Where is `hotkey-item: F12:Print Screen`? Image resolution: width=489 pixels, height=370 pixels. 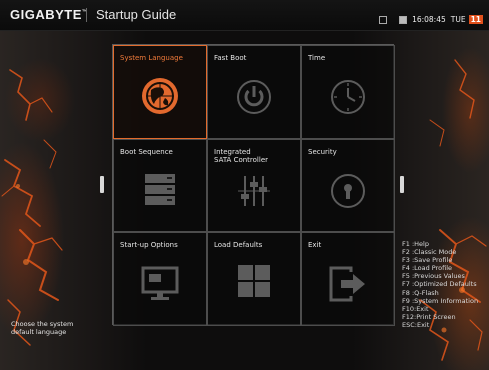 hotkey-item: F12:Print Screen is located at coordinates (429, 316).